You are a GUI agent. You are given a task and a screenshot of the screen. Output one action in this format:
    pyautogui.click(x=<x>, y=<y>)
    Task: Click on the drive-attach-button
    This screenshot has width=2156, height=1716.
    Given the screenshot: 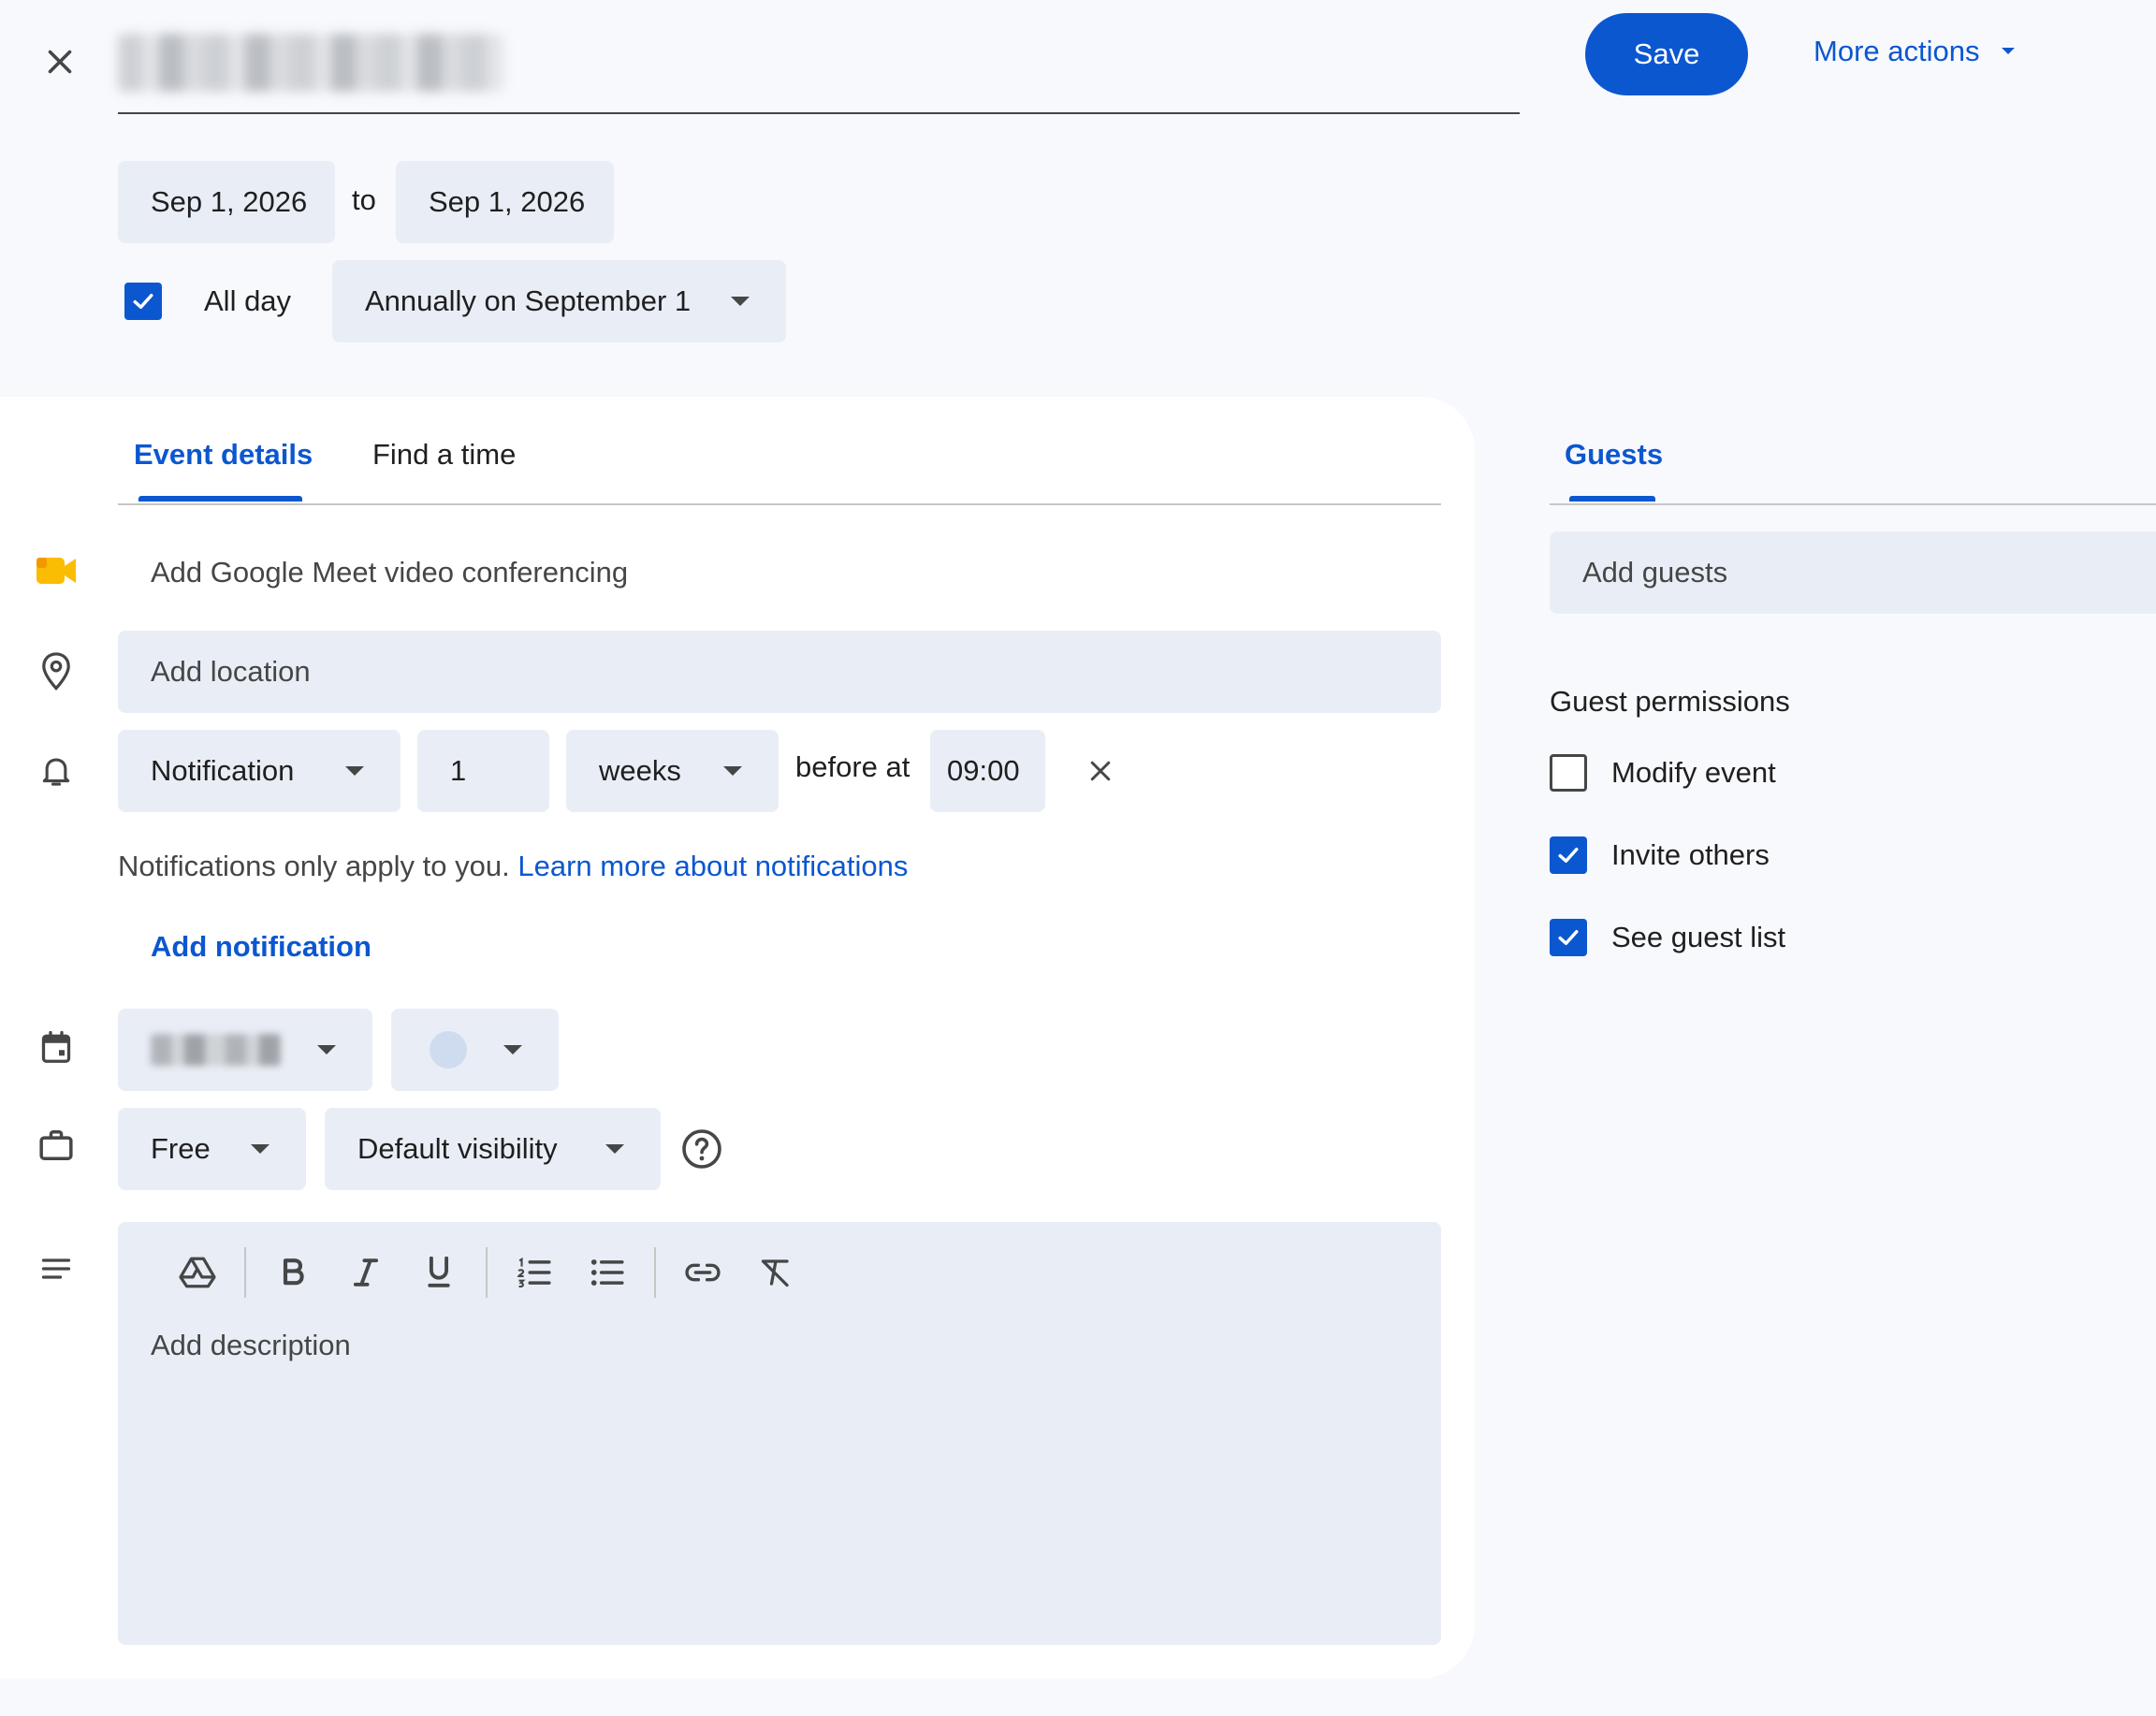 What is the action you would take?
    pyautogui.click(x=197, y=1273)
    